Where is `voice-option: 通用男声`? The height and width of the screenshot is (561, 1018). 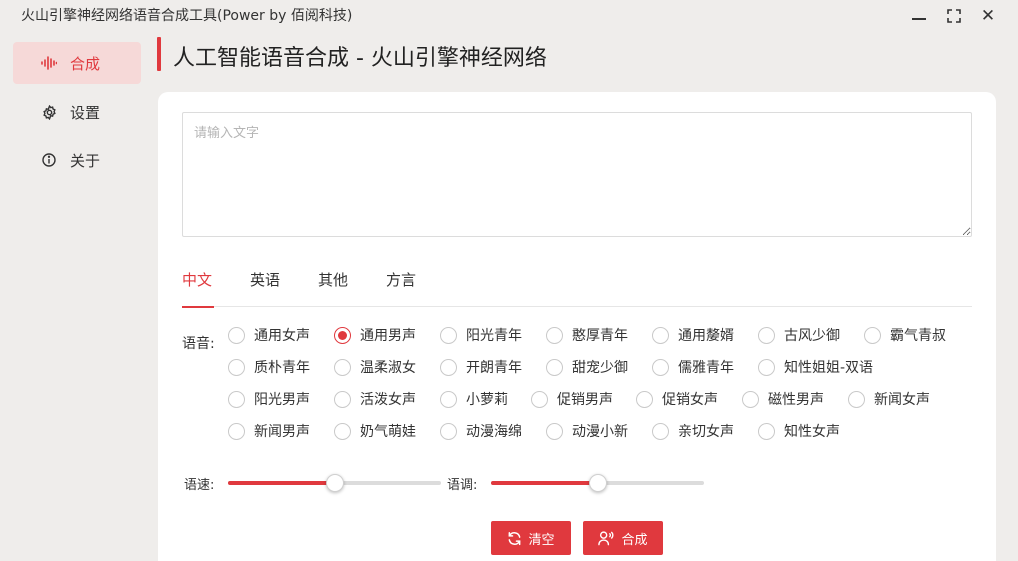 voice-option: 通用男声 is located at coordinates (375, 335).